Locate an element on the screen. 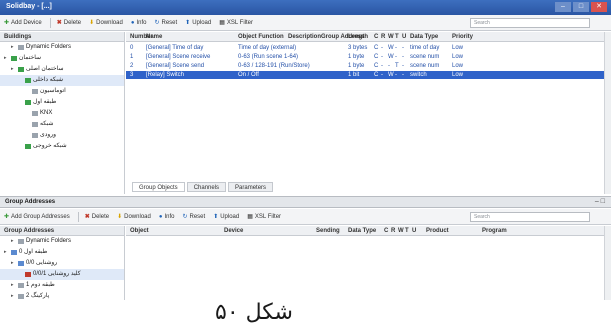  tree-item: ▸ 2 پارکینگ is located at coordinates (62, 296).